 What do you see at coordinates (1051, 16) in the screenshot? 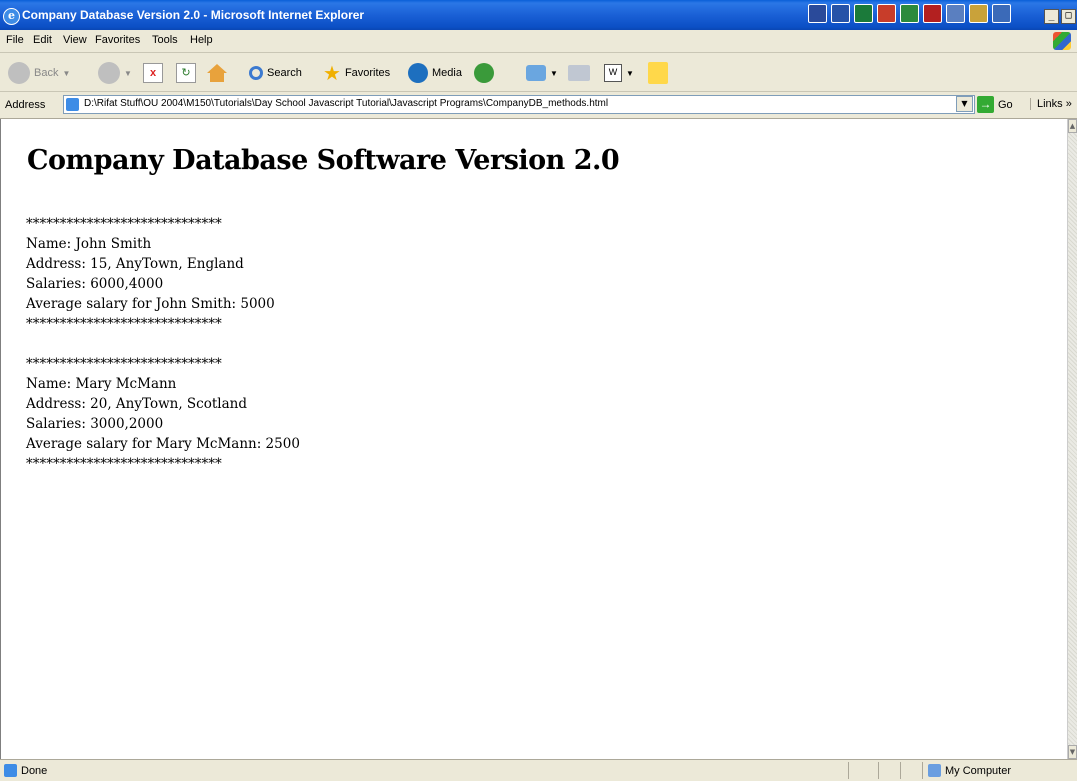
I see `minimize-button: _` at bounding box center [1051, 16].